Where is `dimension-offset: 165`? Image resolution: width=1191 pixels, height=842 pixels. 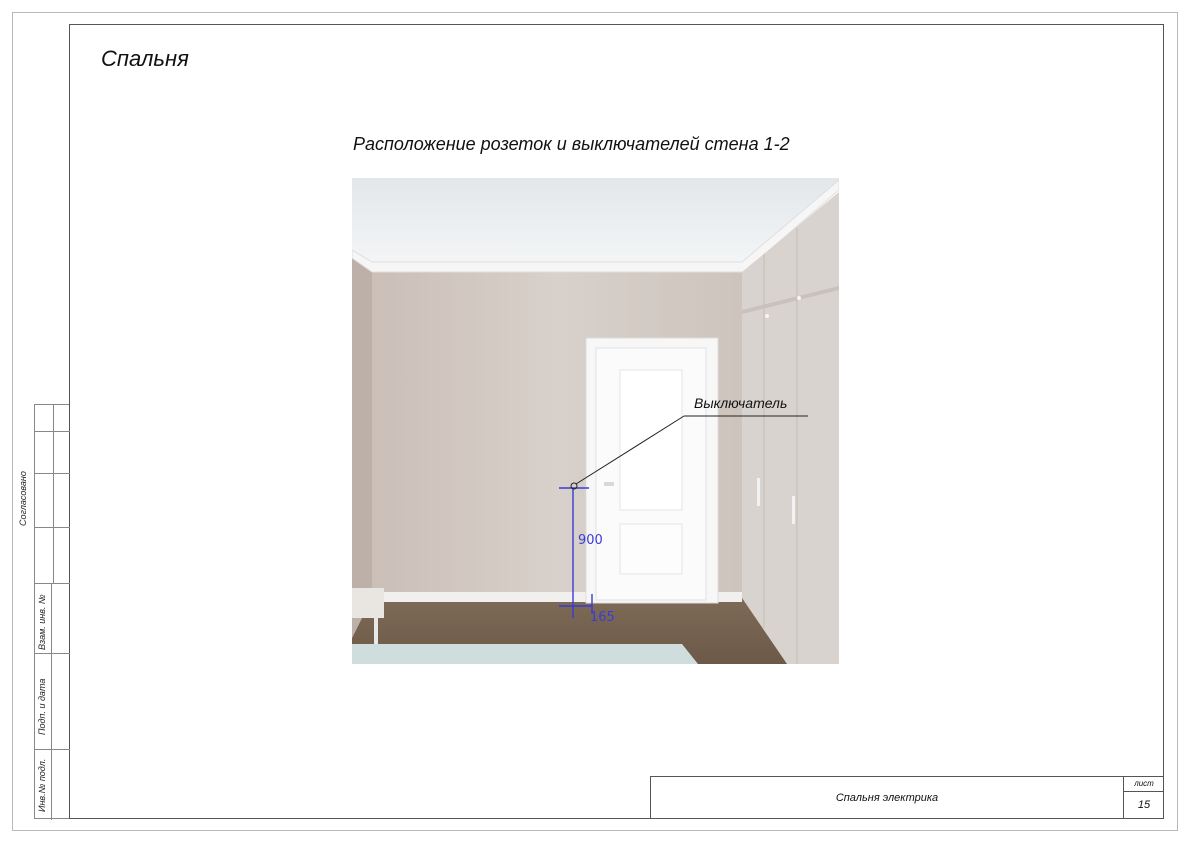 dimension-offset: 165 is located at coordinates (602, 617).